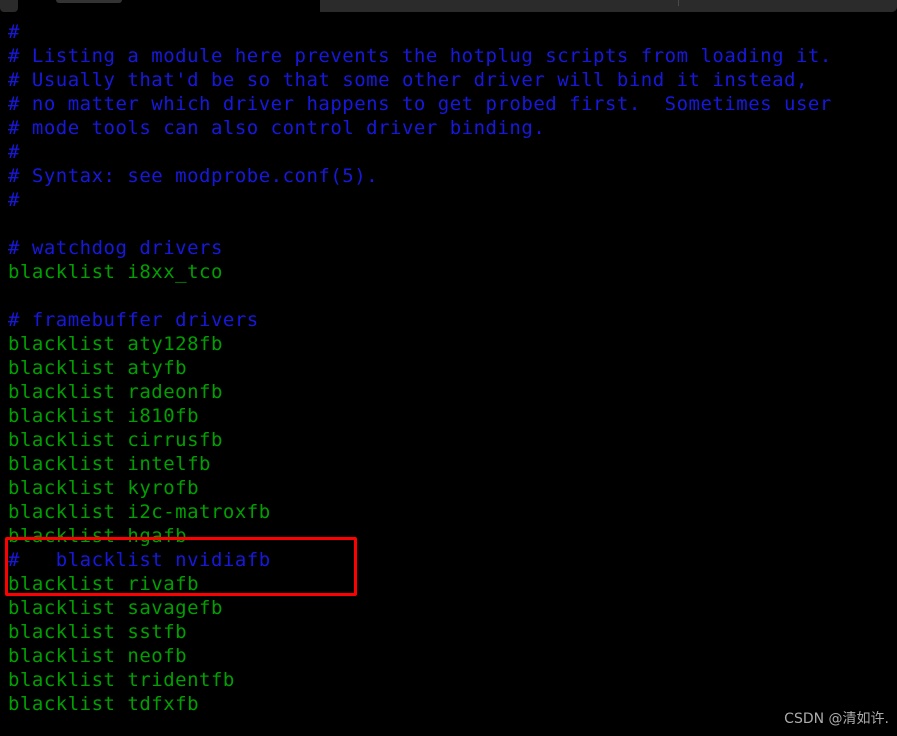 This screenshot has height=736, width=897. Describe the element at coordinates (98, 656) in the screenshot. I see `terminal-line: blacklist neofb` at that location.